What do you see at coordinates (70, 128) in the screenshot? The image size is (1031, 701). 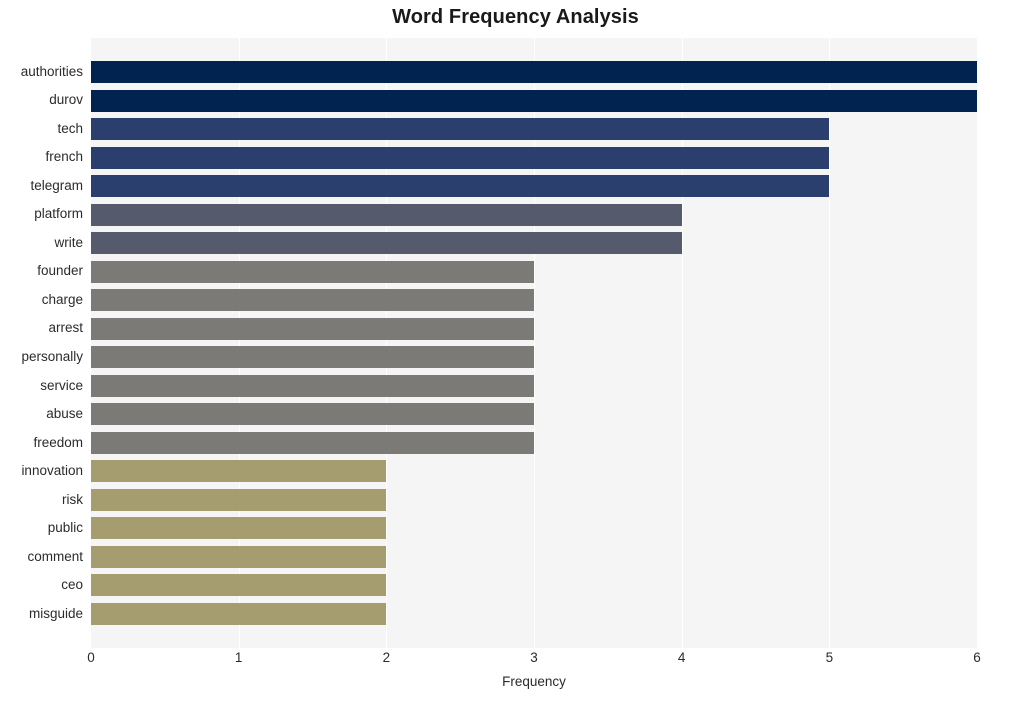 I see `y-axis-tick-label: tech` at bounding box center [70, 128].